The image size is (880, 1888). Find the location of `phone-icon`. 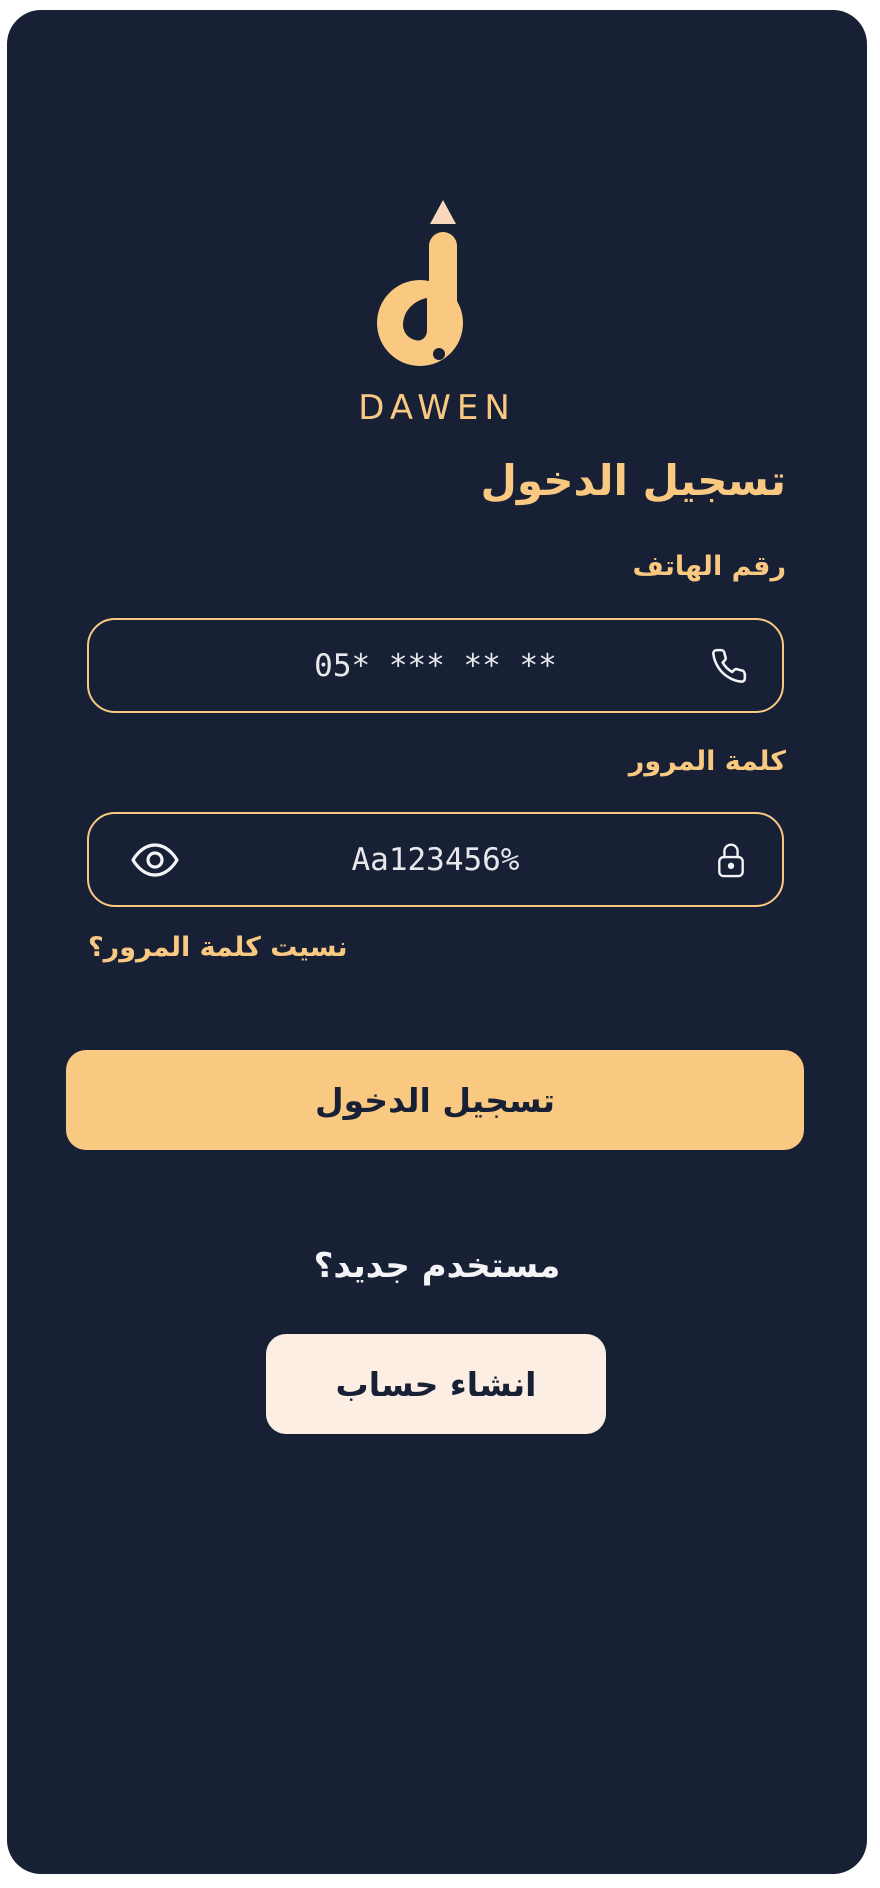

phone-icon is located at coordinates (729, 666).